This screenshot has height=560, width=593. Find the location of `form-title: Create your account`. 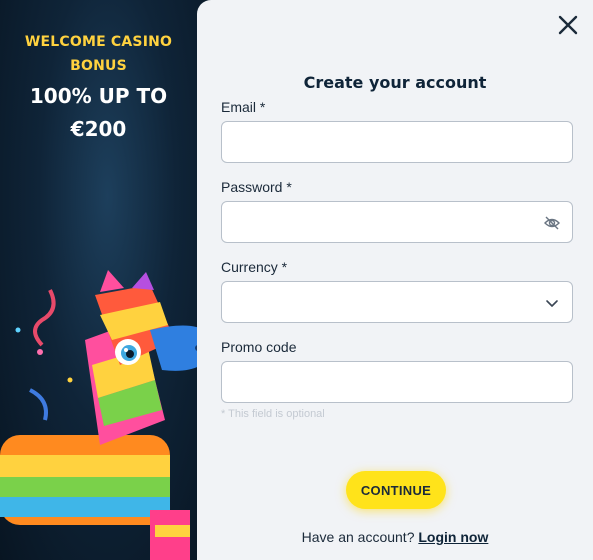

form-title: Create your account is located at coordinates (395, 82).